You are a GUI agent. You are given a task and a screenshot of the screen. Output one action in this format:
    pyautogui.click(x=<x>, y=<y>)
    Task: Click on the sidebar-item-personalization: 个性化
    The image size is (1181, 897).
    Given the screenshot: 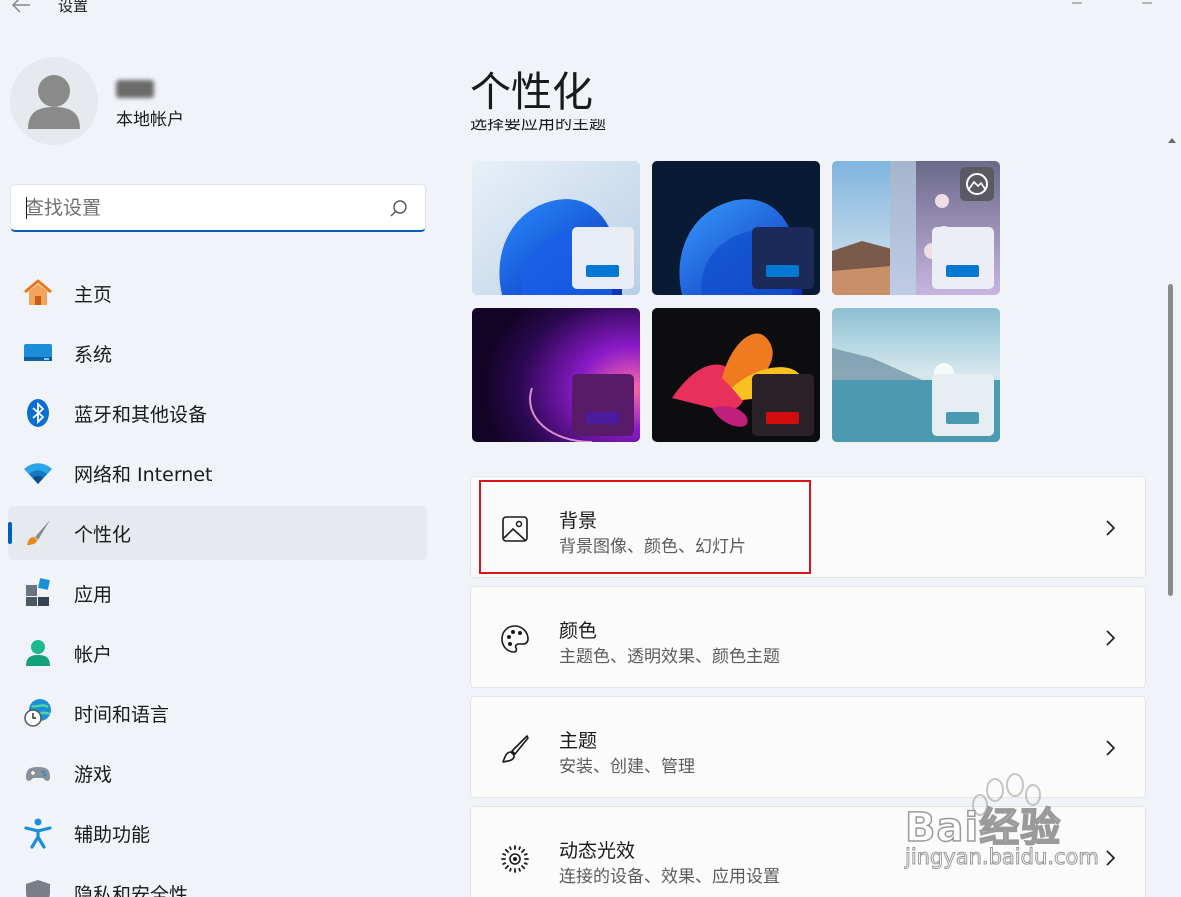 What is the action you would take?
    pyautogui.click(x=217, y=533)
    